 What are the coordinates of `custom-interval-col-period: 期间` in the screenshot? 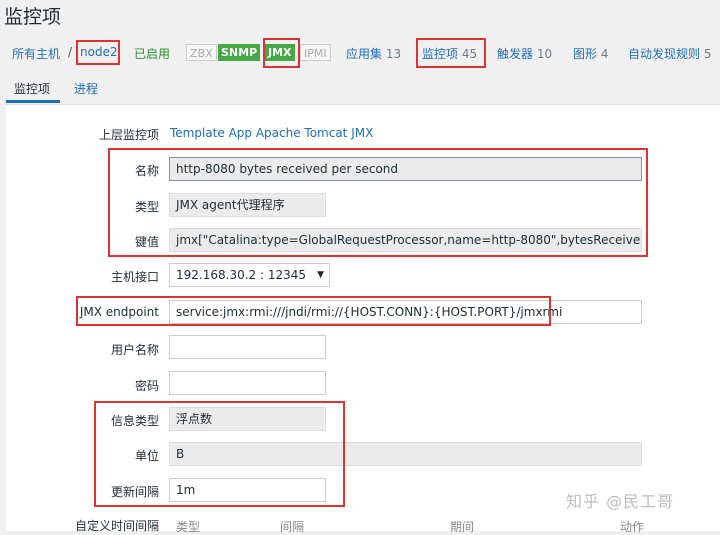 It's located at (462, 527).